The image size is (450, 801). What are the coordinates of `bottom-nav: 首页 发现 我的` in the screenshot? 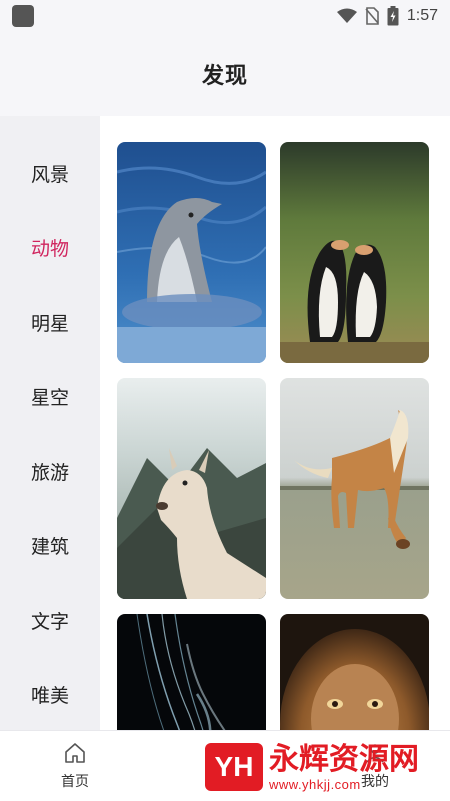 It's located at (225, 765).